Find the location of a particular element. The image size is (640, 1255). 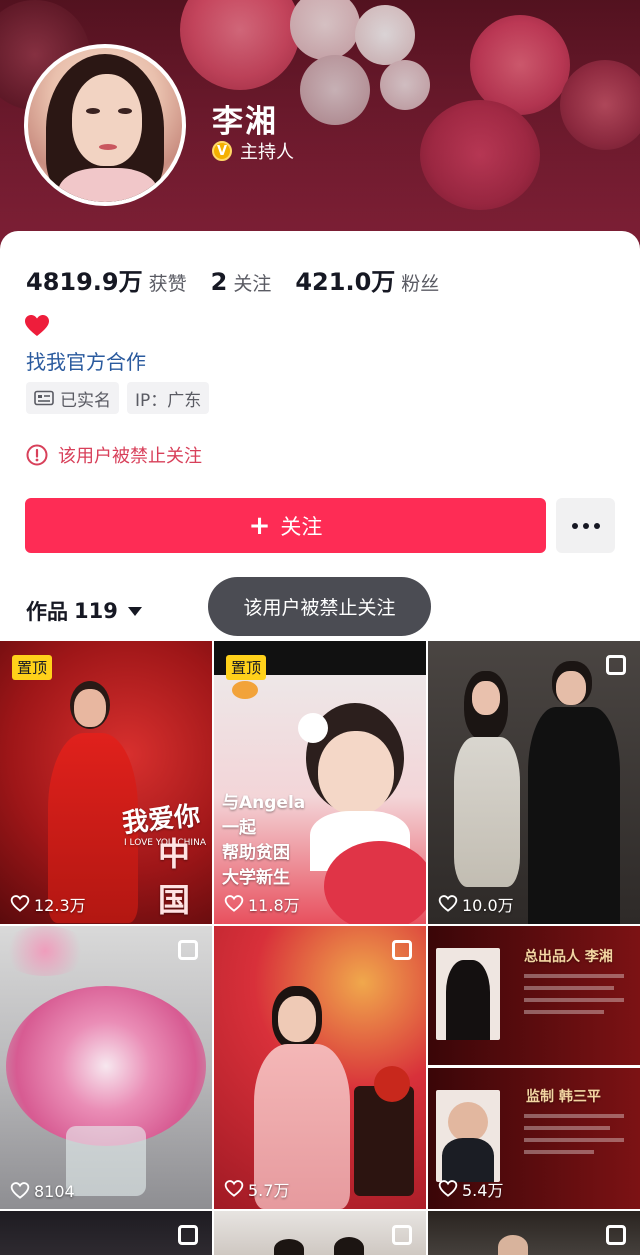

more-options-button is located at coordinates (585, 525).